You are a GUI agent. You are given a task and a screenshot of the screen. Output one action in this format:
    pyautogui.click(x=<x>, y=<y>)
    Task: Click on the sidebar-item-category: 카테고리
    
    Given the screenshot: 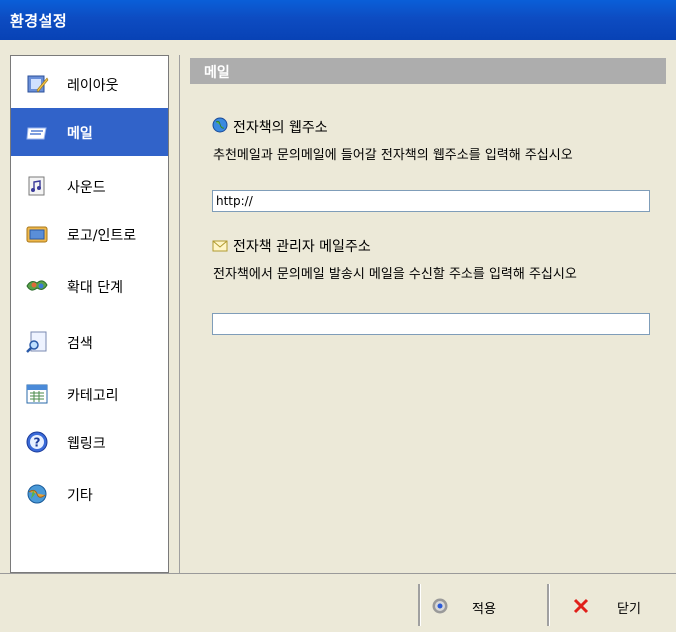 What is the action you would take?
    pyautogui.click(x=89, y=394)
    